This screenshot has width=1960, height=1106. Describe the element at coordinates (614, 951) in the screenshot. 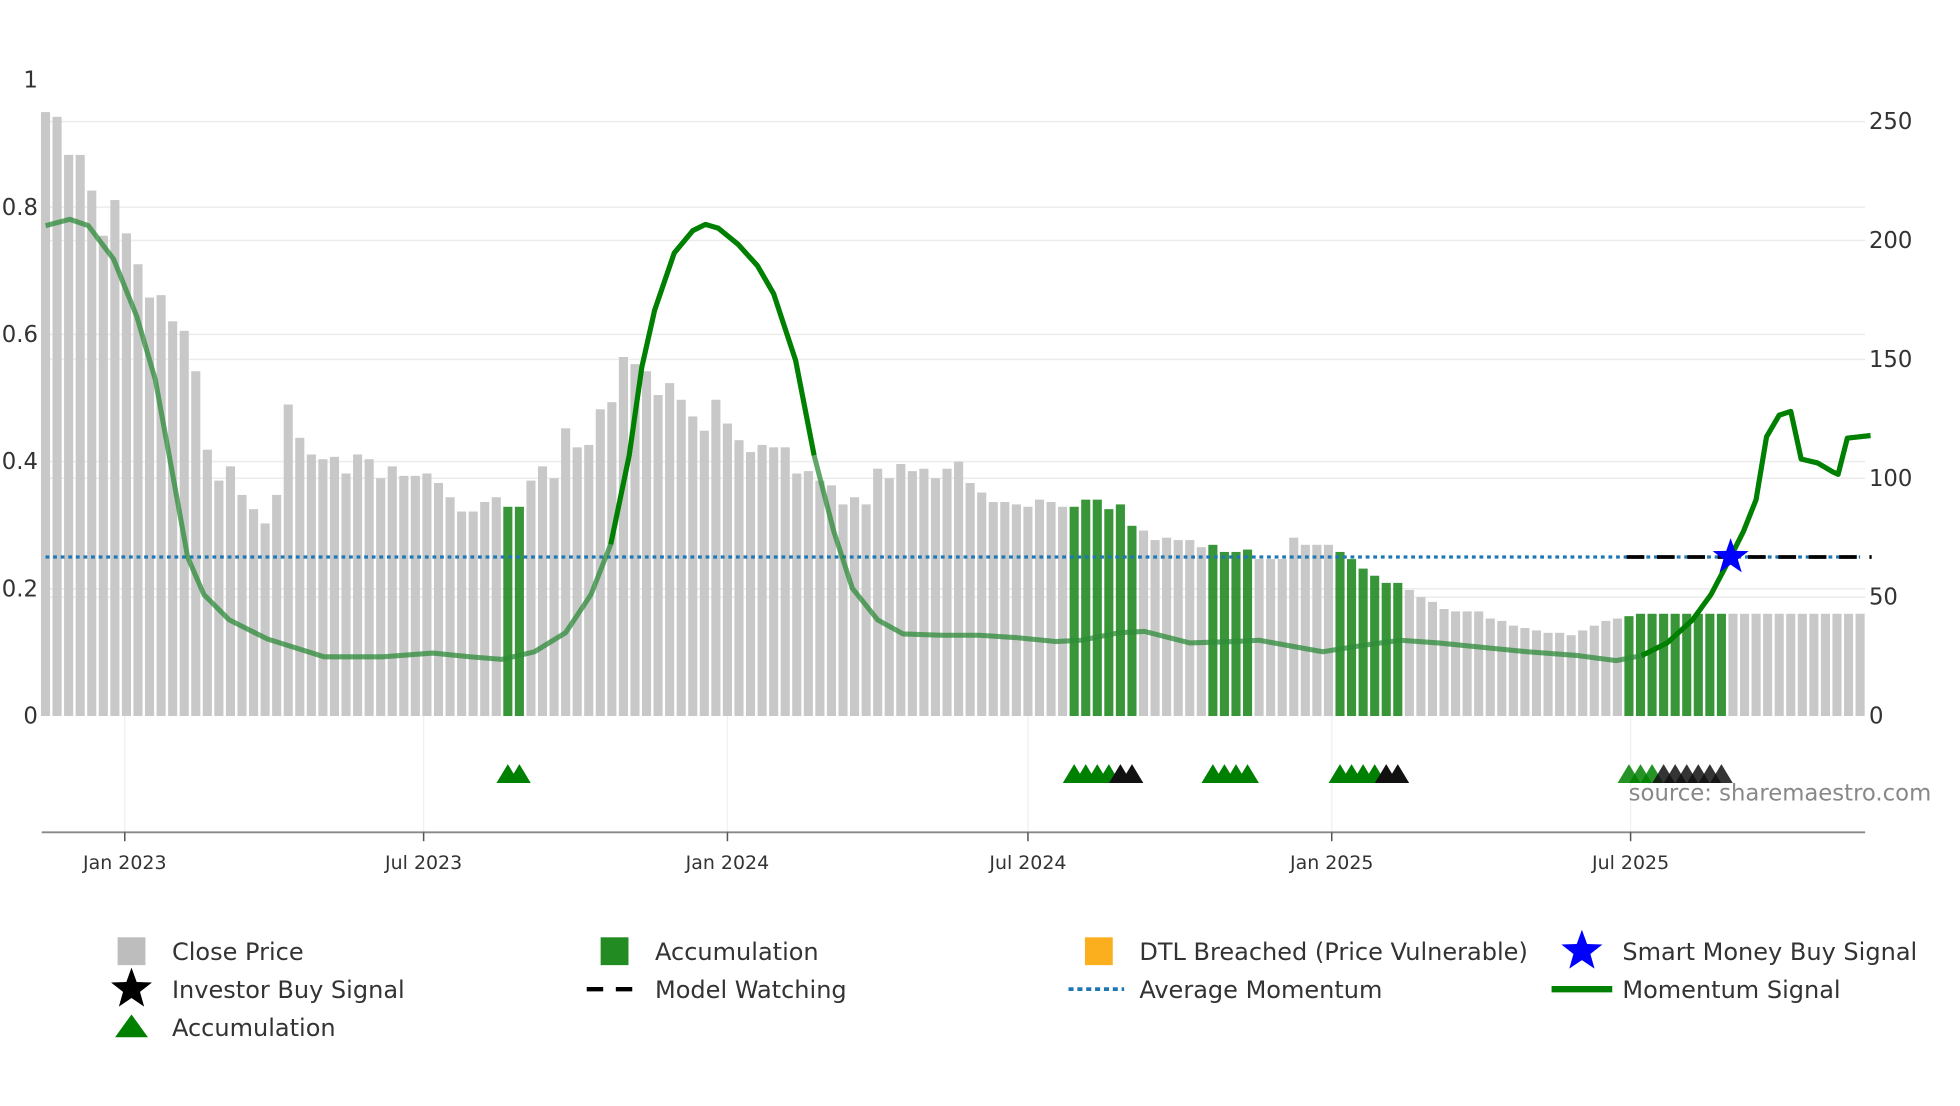

I see `green-square-icon` at that location.